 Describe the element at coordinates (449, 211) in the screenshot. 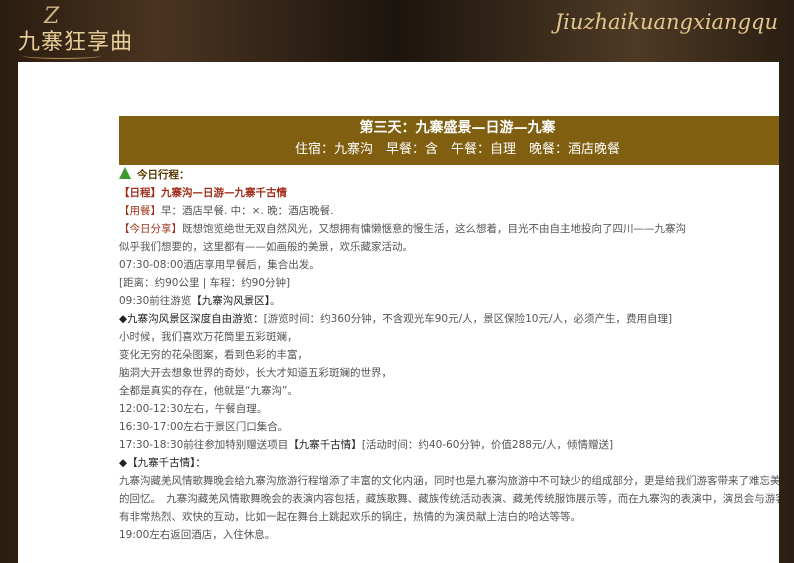

I see `meal-line: 【用餐】早：酒店早餐. 中：×. 晚：酒店晚餐.` at that location.